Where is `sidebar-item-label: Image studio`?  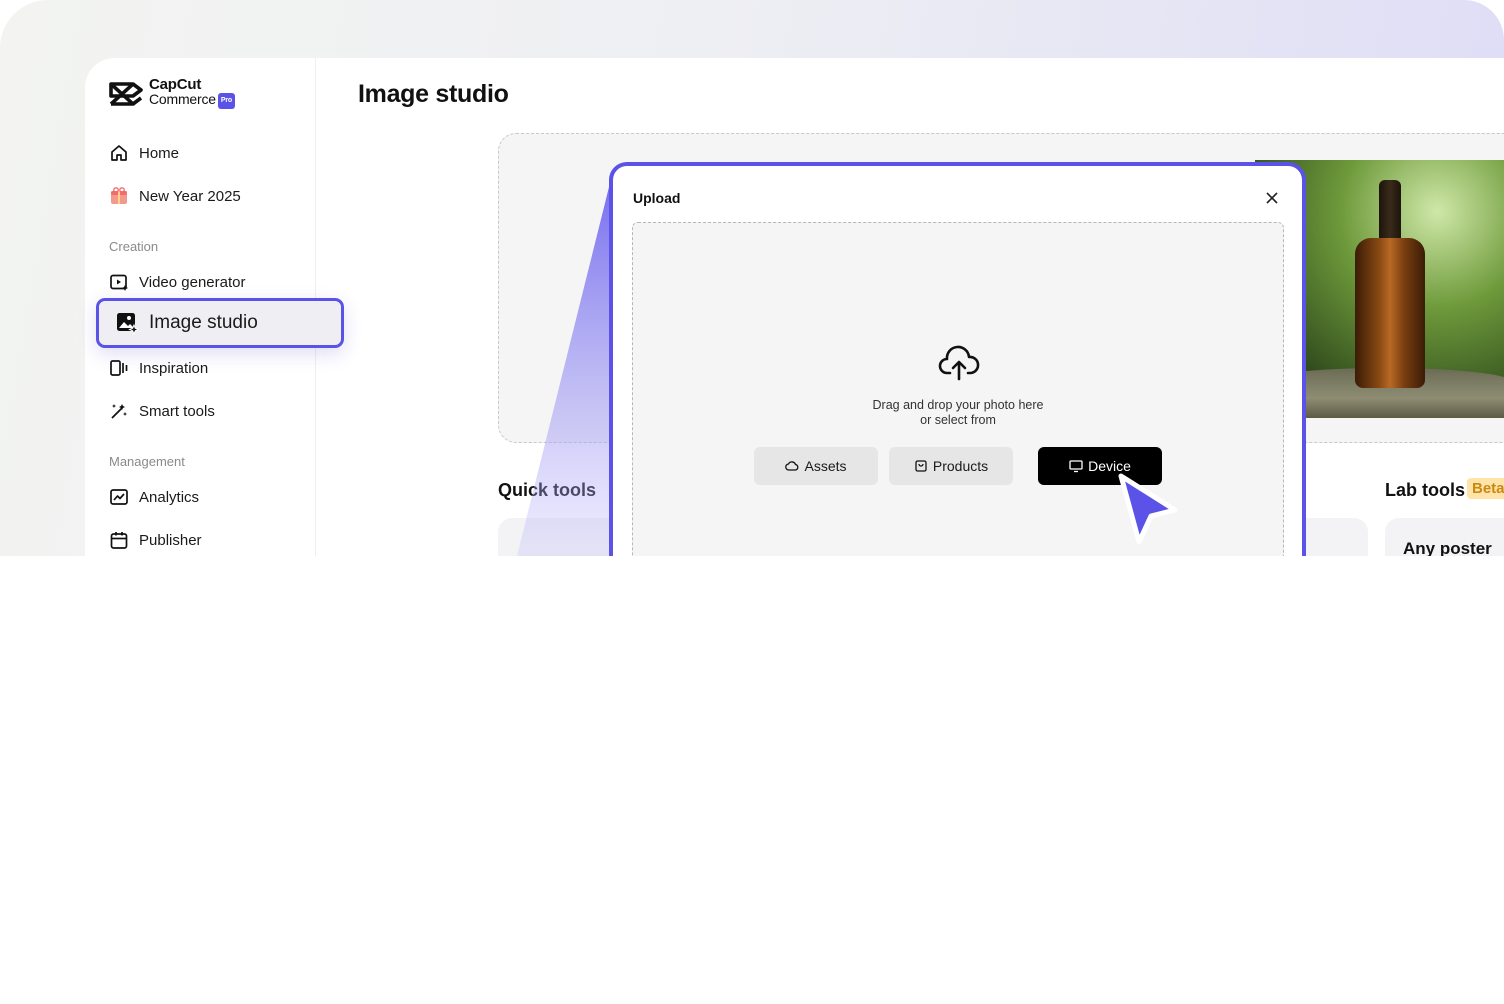
sidebar-item-label: Image studio is located at coordinates (203, 322).